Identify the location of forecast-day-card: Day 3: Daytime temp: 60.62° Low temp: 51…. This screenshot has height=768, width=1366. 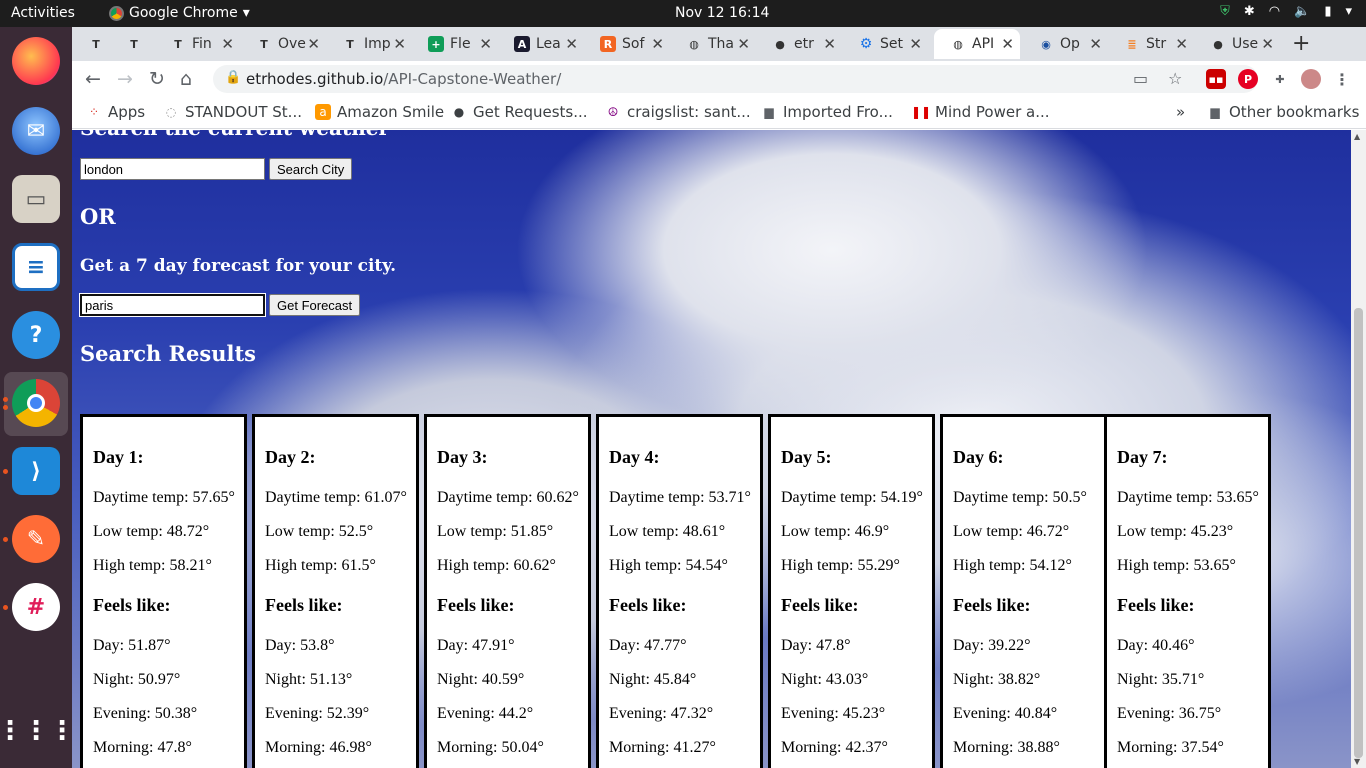
(507, 591).